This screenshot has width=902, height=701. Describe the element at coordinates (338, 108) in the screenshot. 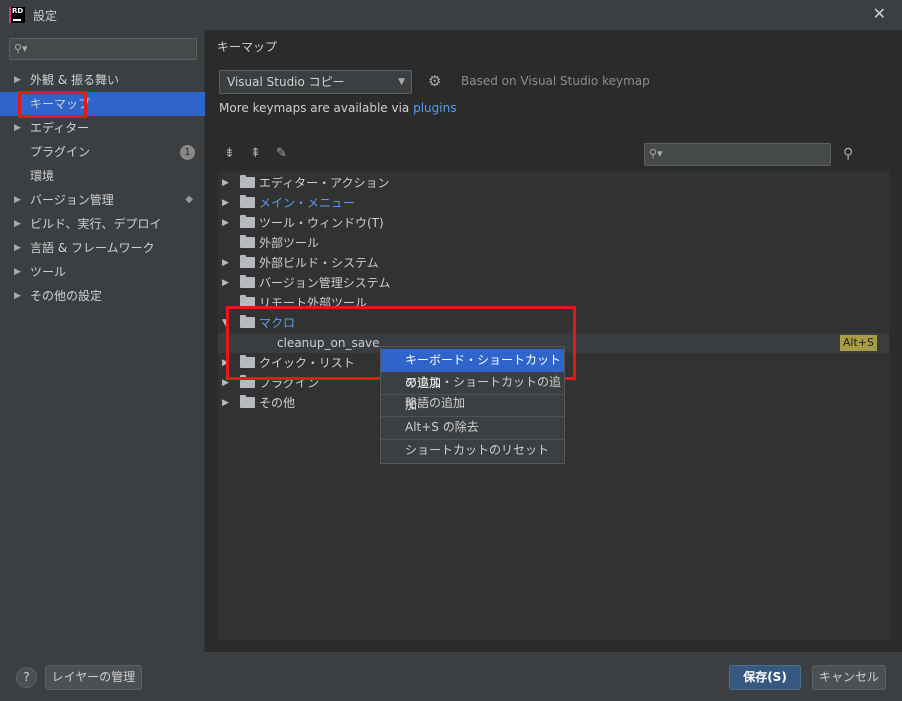

I see `more-keymaps-text: More keymaps are available via plugins` at that location.